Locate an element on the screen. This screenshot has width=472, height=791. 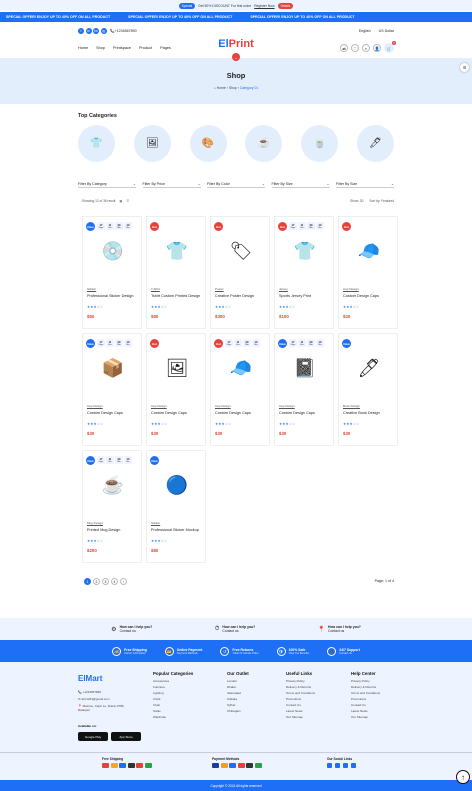
page-button: 2 is located at coordinates (96, 581).